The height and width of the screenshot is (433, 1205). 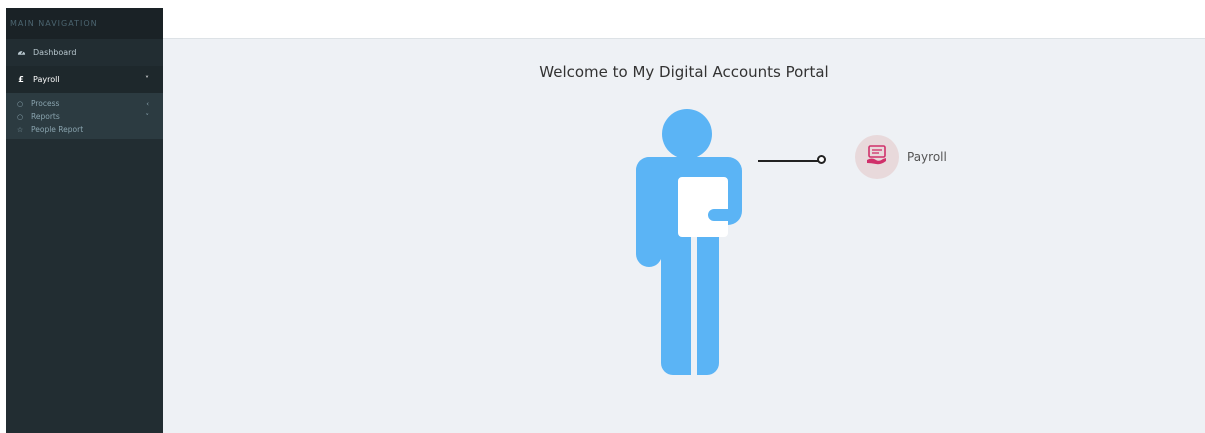 What do you see at coordinates (84, 23) in the screenshot?
I see `main-navigation-header: MAIN NAVIGATION` at bounding box center [84, 23].